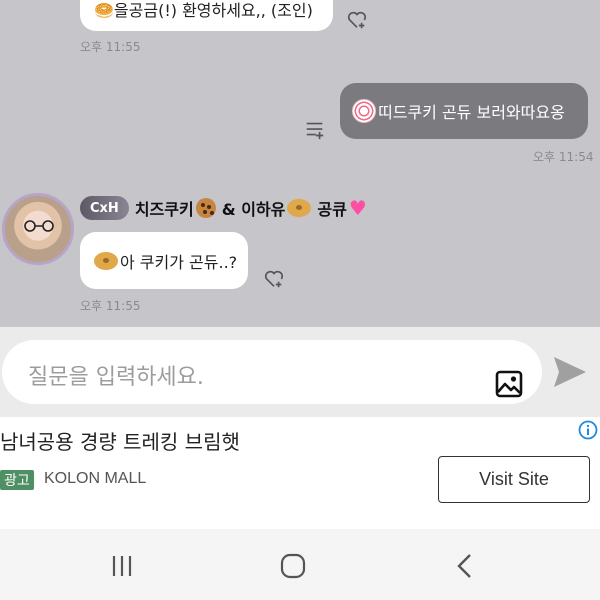 Image resolution: width=600 pixels, height=600 pixels. What do you see at coordinates (205, 208) in the screenshot?
I see `cookie-emoji-icon` at bounding box center [205, 208].